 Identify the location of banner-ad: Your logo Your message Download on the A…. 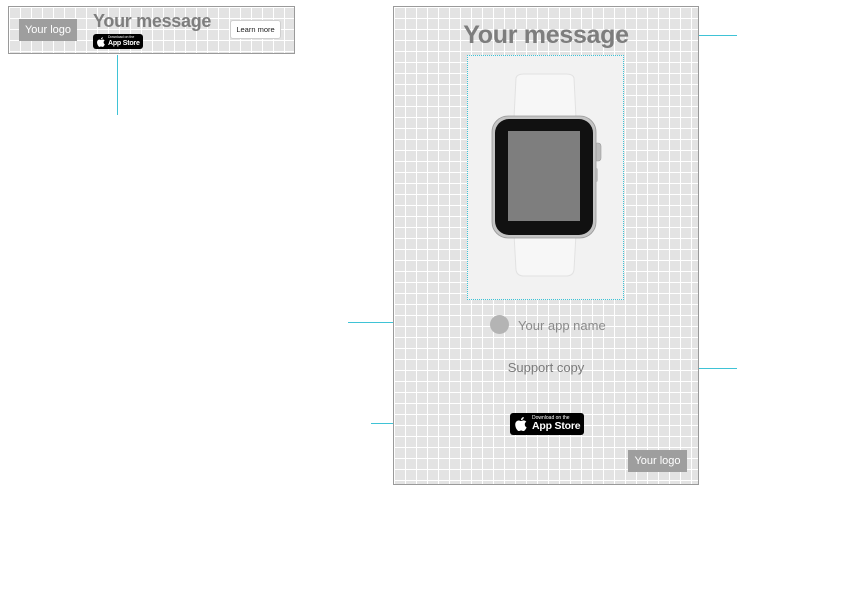
(151, 30).